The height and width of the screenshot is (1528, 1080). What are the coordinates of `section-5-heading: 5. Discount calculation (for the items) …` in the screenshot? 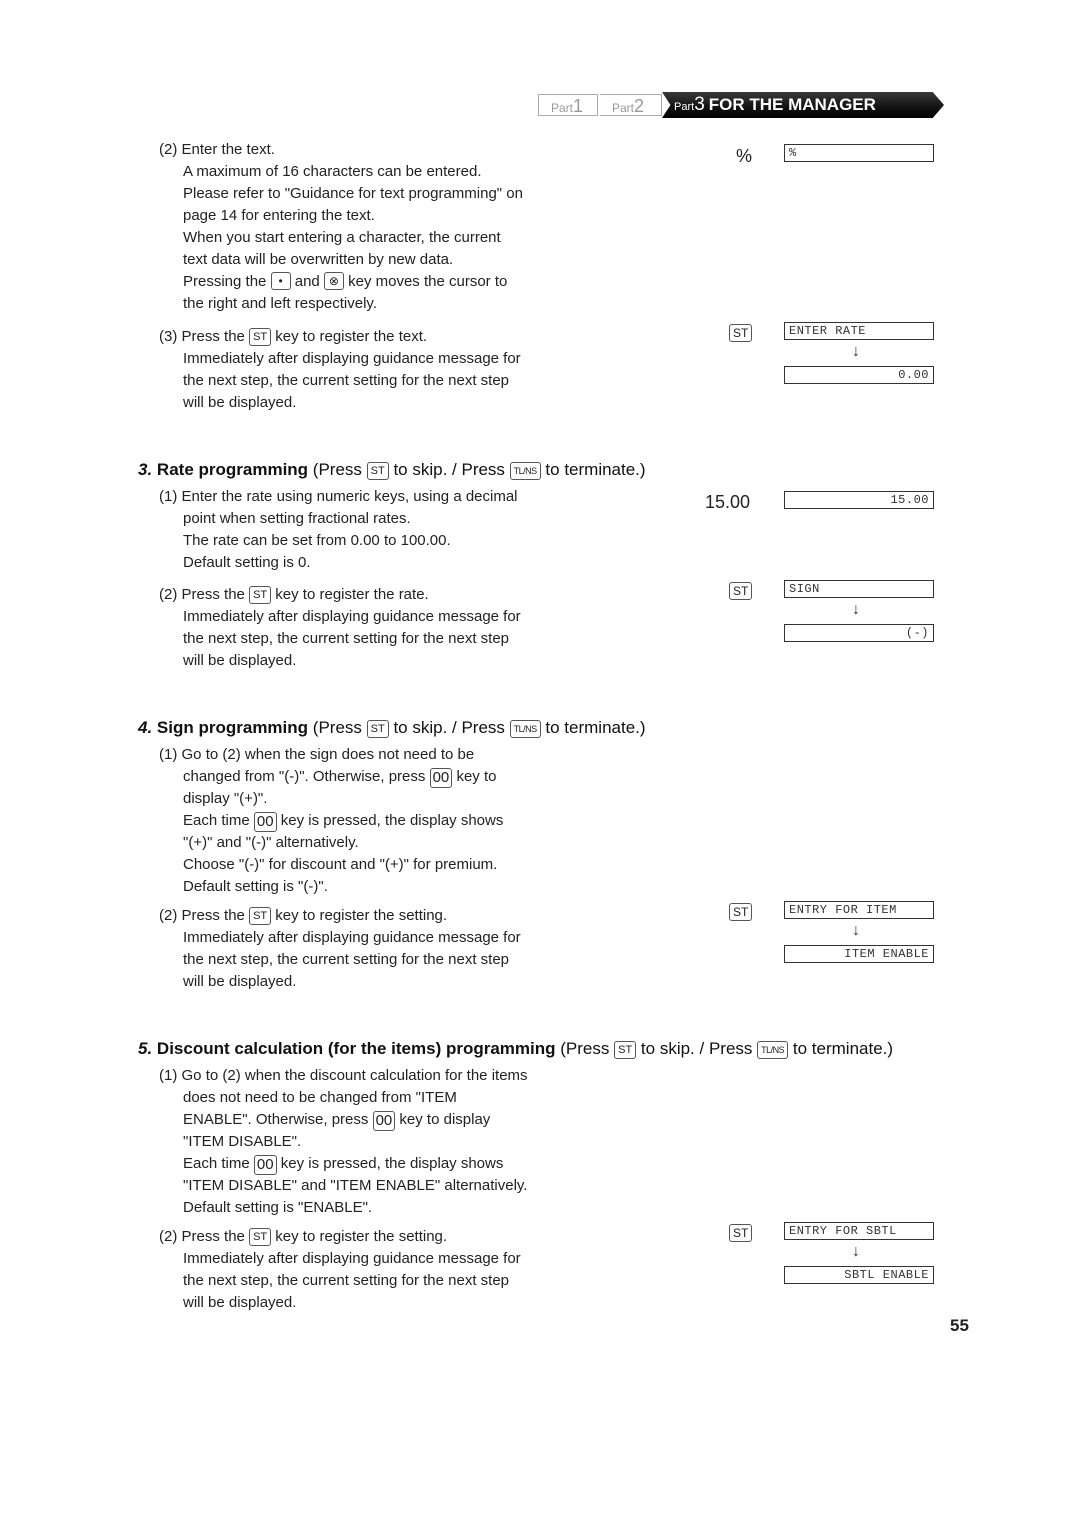 It's located at (516, 1049).